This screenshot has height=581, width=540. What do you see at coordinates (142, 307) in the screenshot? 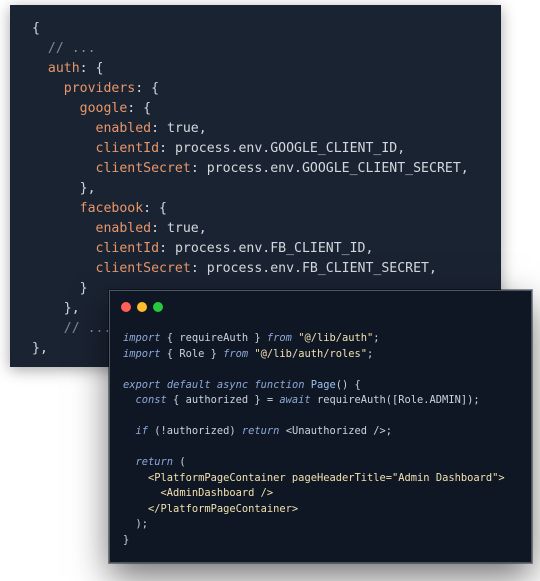
I see `minimize-window-button` at bounding box center [142, 307].